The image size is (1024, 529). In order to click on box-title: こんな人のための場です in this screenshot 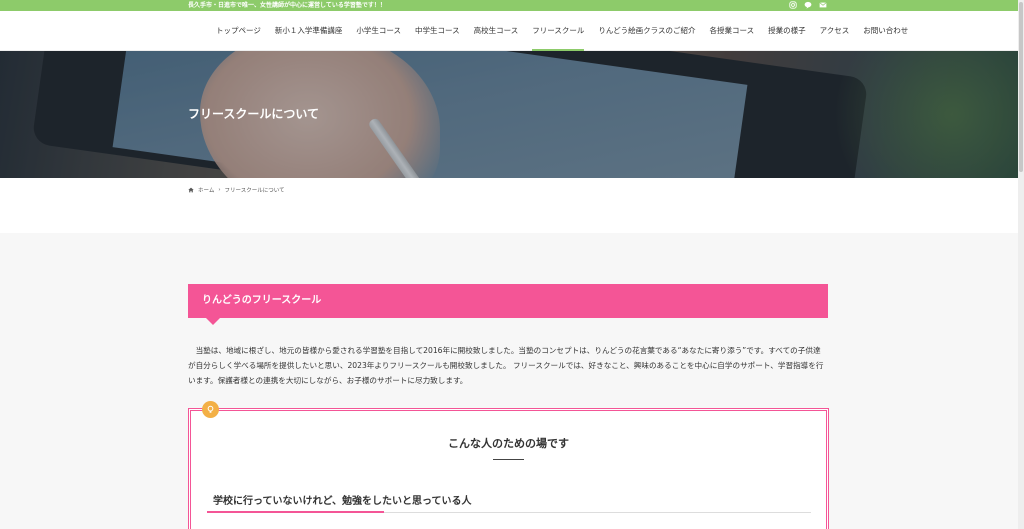, I will do `click(508, 443)`.